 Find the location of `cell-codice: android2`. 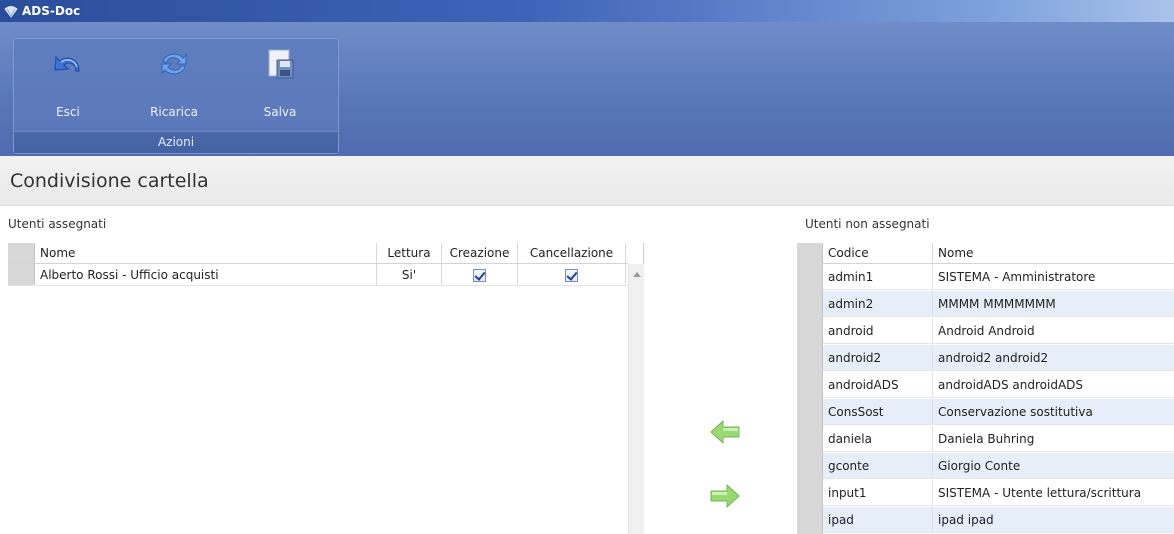

cell-codice: android2 is located at coordinates (878, 357).